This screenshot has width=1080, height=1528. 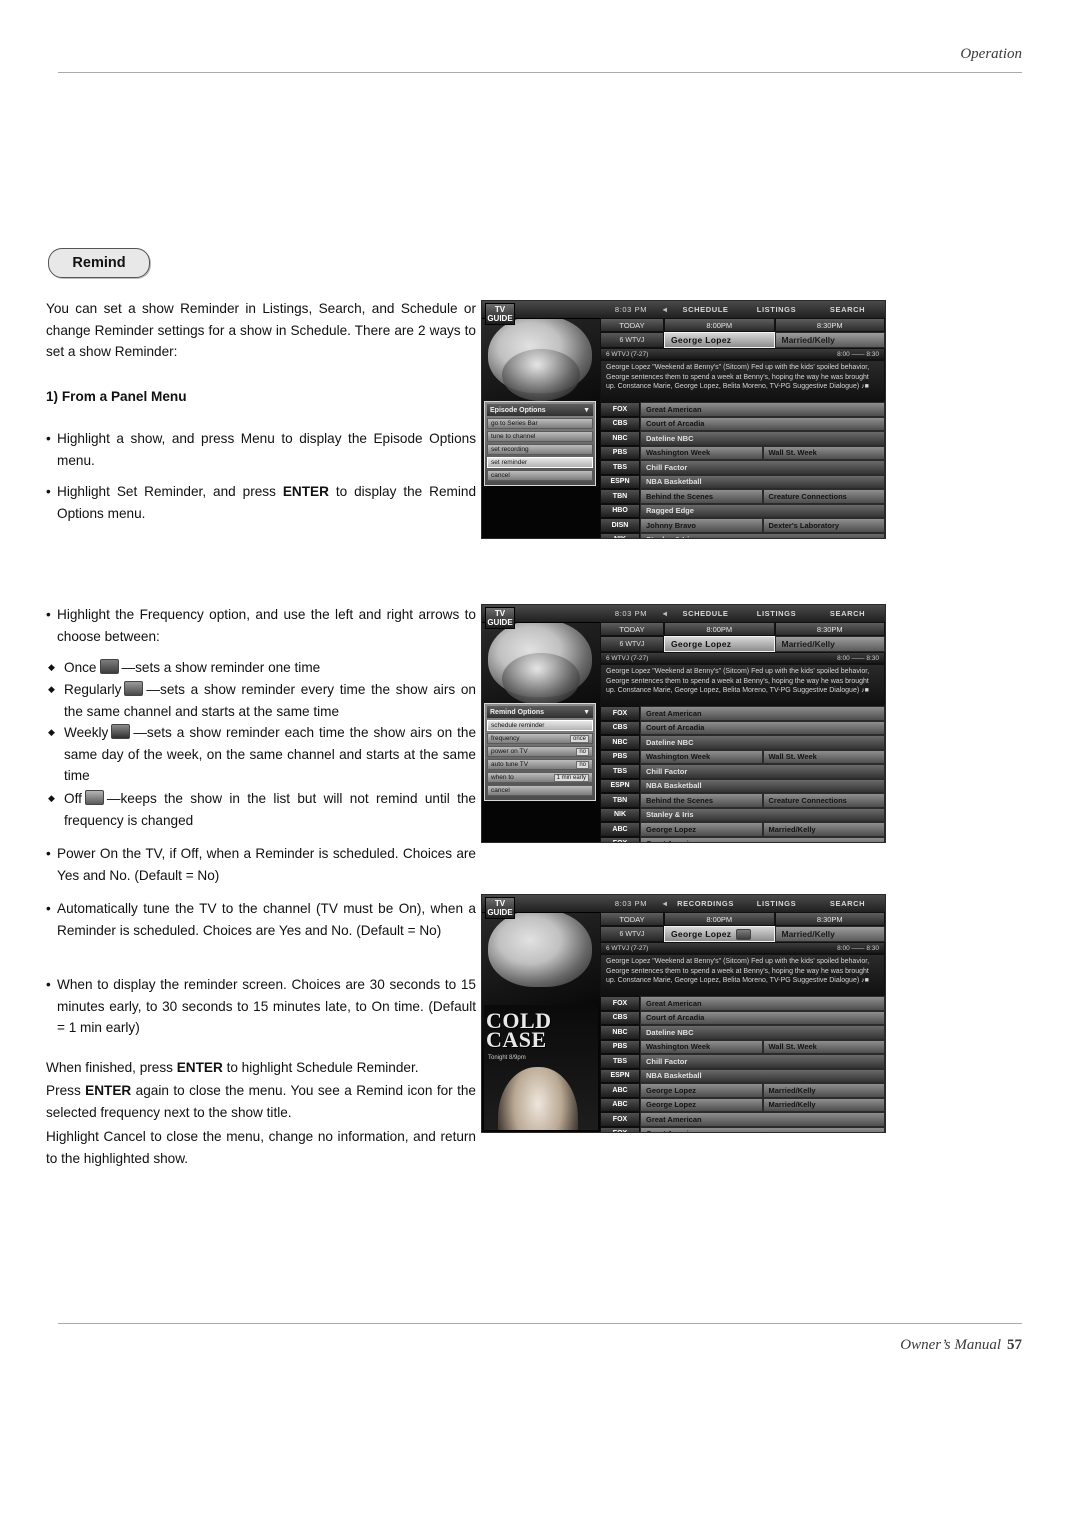 I want to click on panel-item-when-to: when to 1 min early, so click(x=540, y=777).